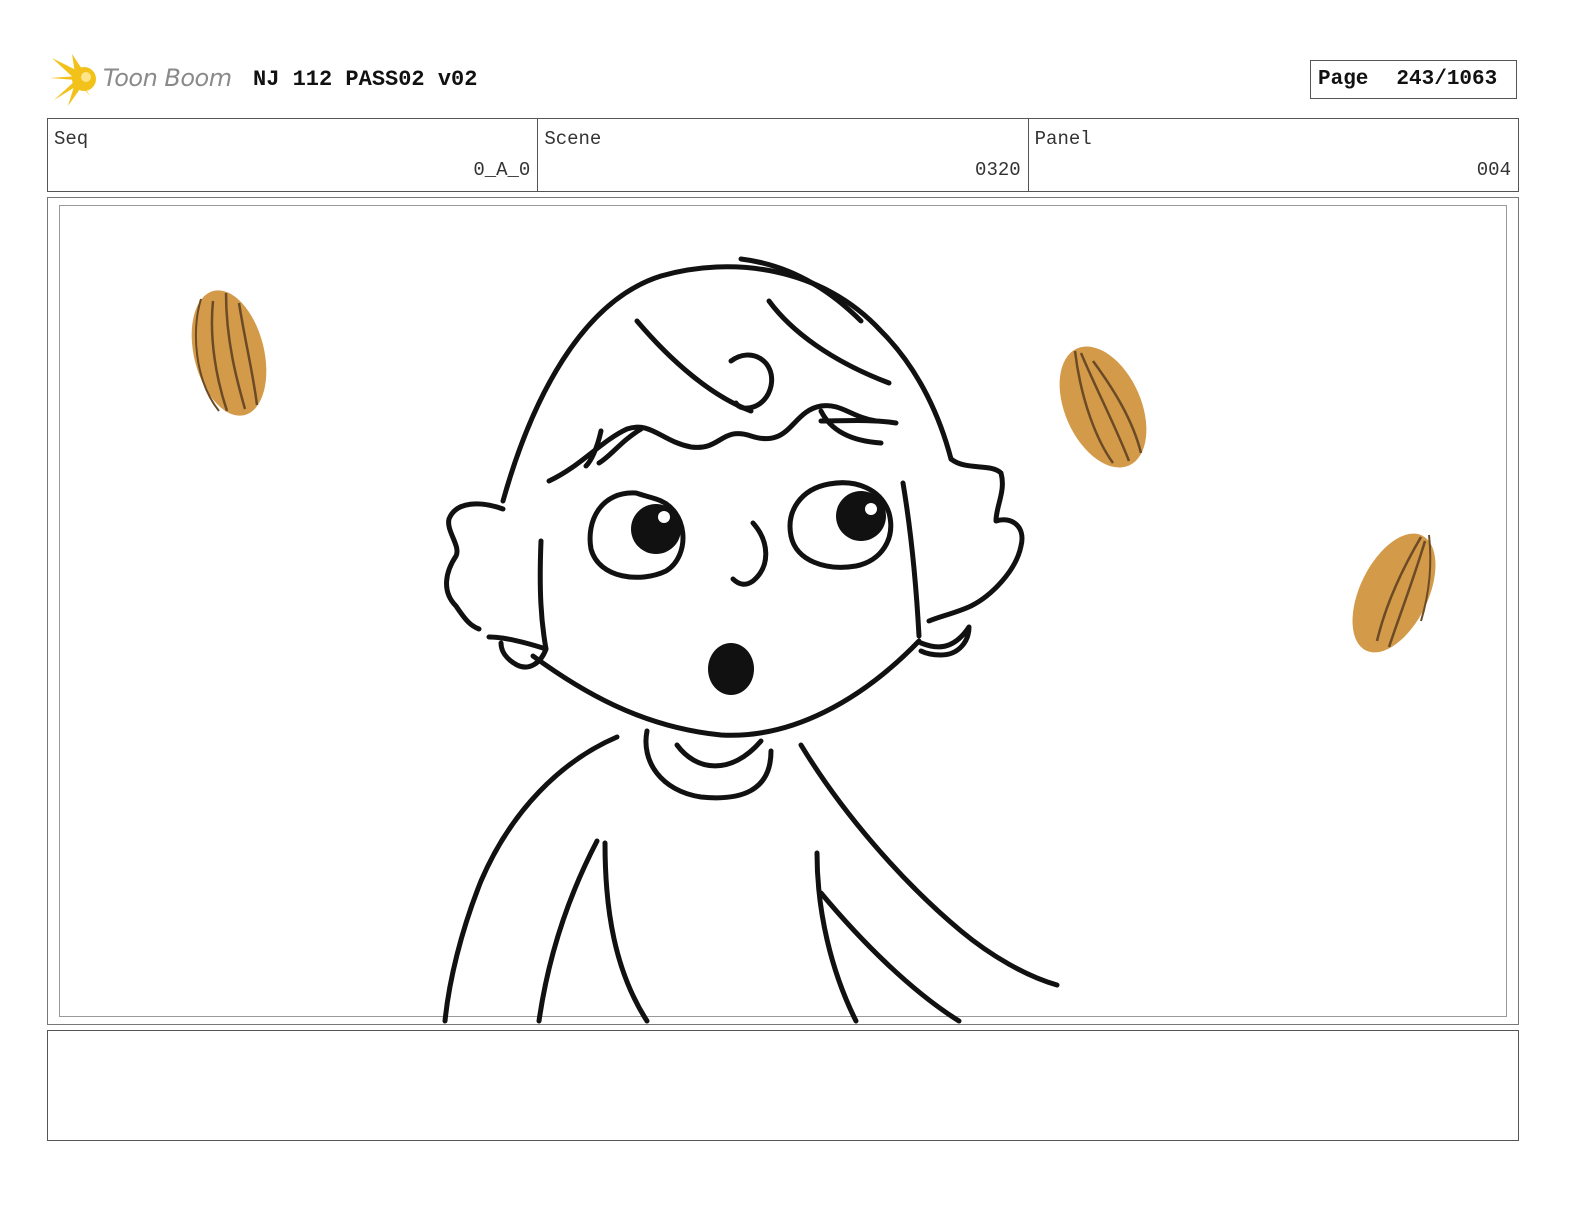 This screenshot has width=1584, height=1224. Describe the element at coordinates (1447, 79) in the screenshot. I see `page-number: 243/1063` at that location.